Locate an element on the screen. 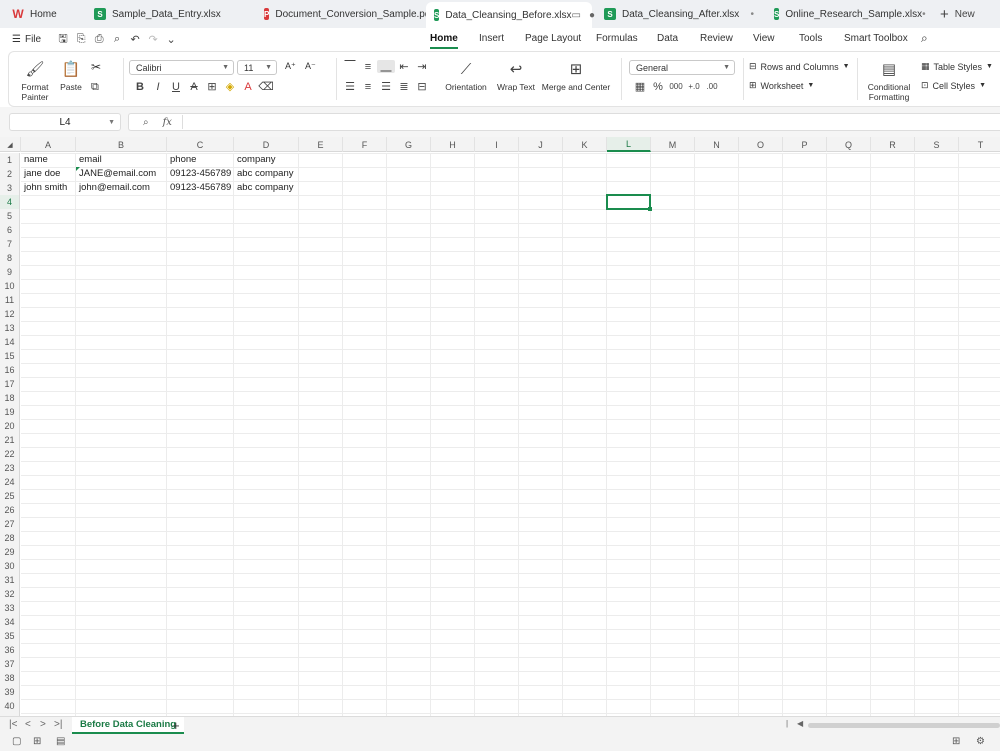  row-header-38: 38 is located at coordinates (10, 678).